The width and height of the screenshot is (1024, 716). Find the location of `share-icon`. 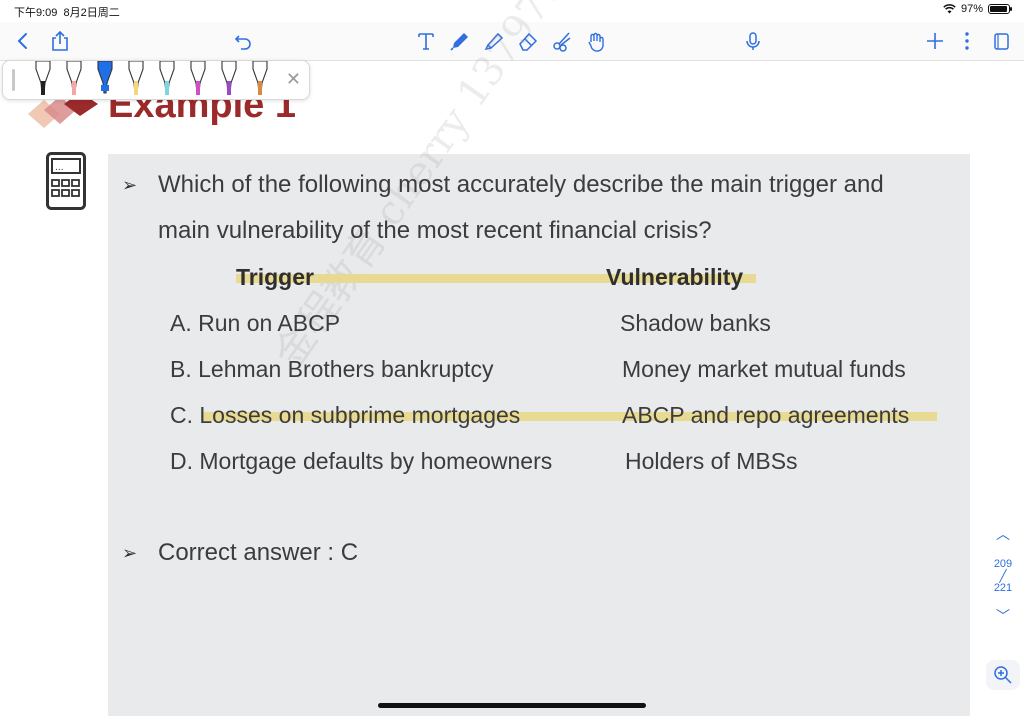

share-icon is located at coordinates (60, 41).